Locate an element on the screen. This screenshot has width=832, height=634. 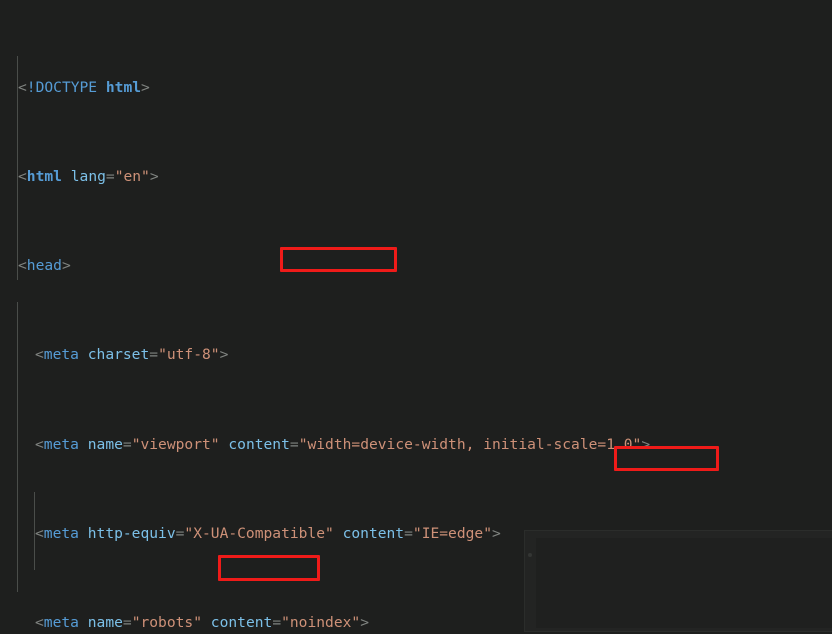
token-string-en: "en" is located at coordinates (132, 177).